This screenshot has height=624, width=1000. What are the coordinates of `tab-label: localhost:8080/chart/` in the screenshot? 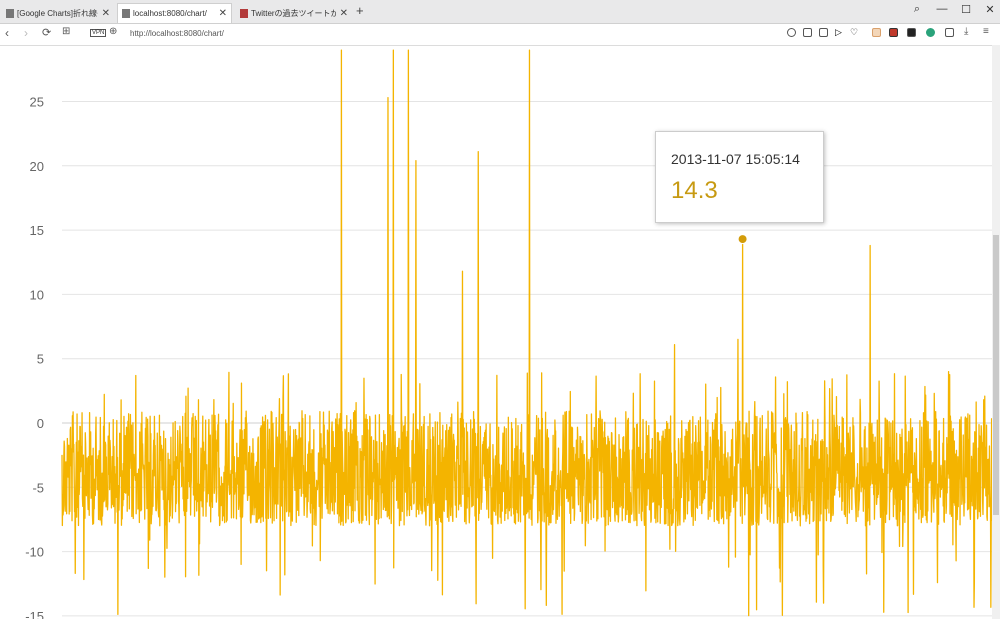 It's located at (170, 13).